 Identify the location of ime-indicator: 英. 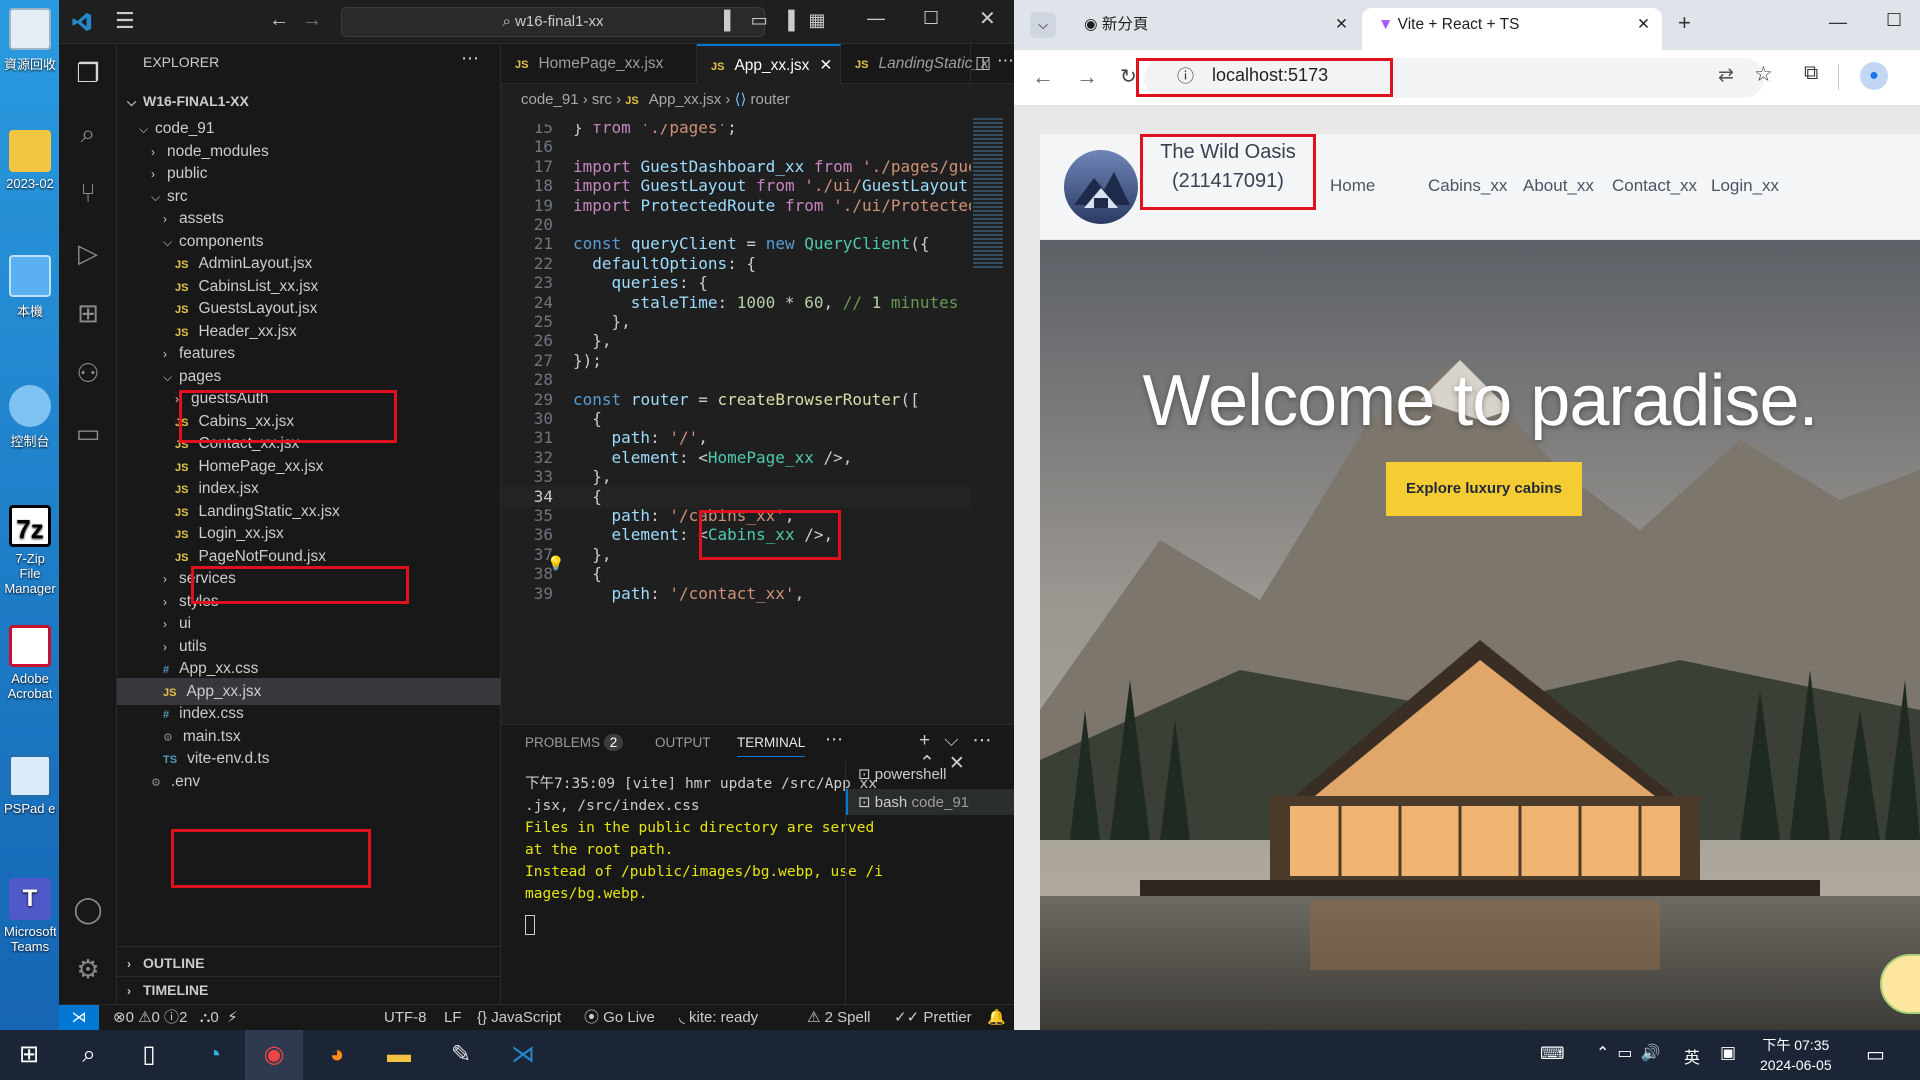
(1692, 1056).